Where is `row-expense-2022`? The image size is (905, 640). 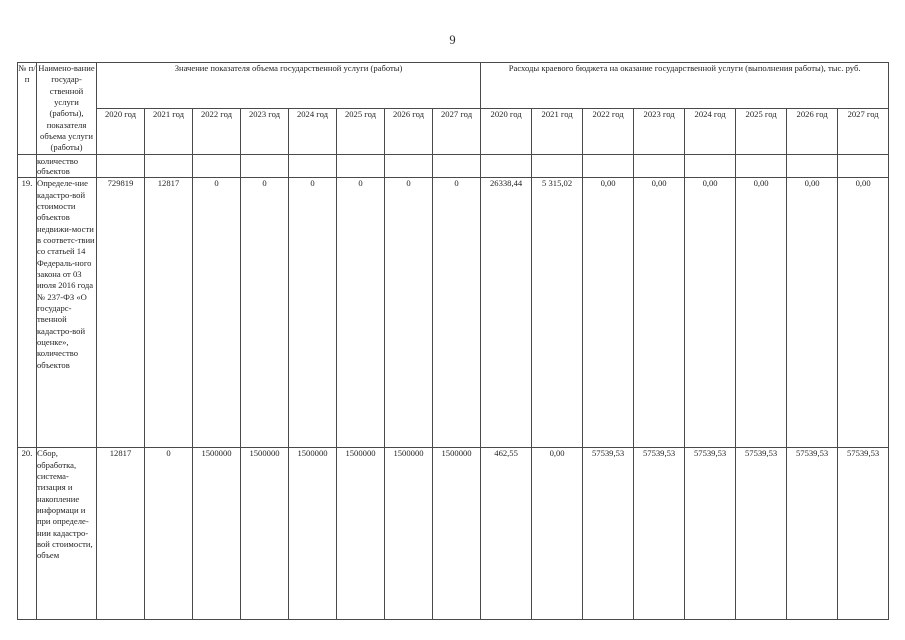 row-expense-2022 is located at coordinates (608, 166).